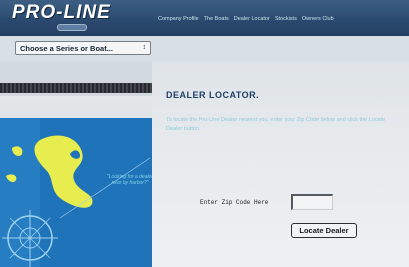 Image resolution: width=409 pixels, height=267 pixels. What do you see at coordinates (130, 180) in the screenshot?
I see `sidebar-quote: "Looking for a dealer near by harbor?"` at bounding box center [130, 180].